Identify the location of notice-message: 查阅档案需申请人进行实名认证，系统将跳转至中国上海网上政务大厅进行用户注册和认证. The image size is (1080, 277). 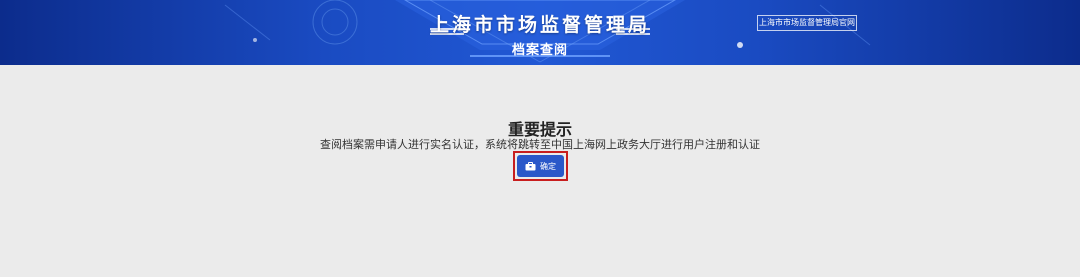
(540, 144).